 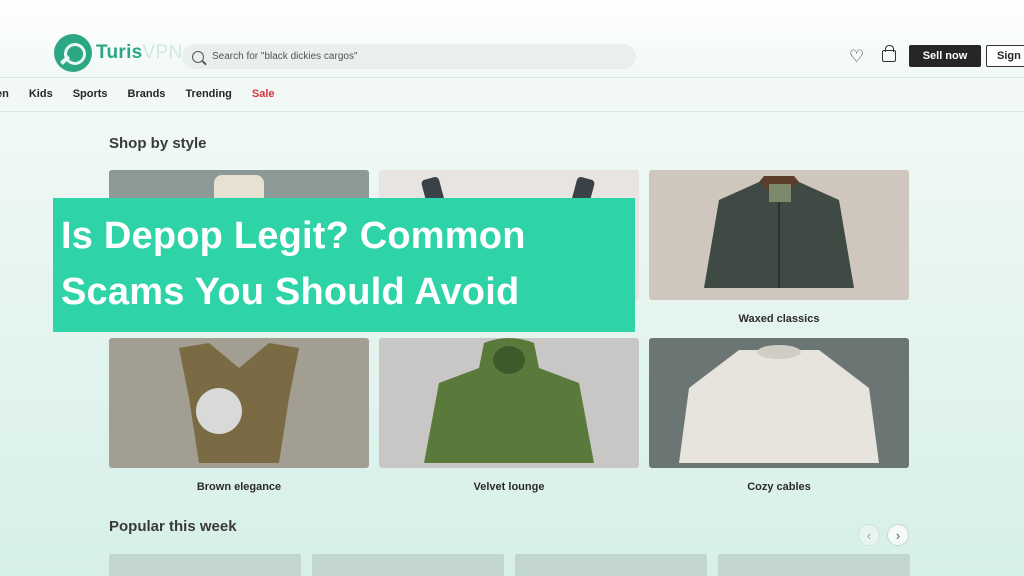 What do you see at coordinates (4, 94) in the screenshot?
I see `nav-item-men: en` at bounding box center [4, 94].